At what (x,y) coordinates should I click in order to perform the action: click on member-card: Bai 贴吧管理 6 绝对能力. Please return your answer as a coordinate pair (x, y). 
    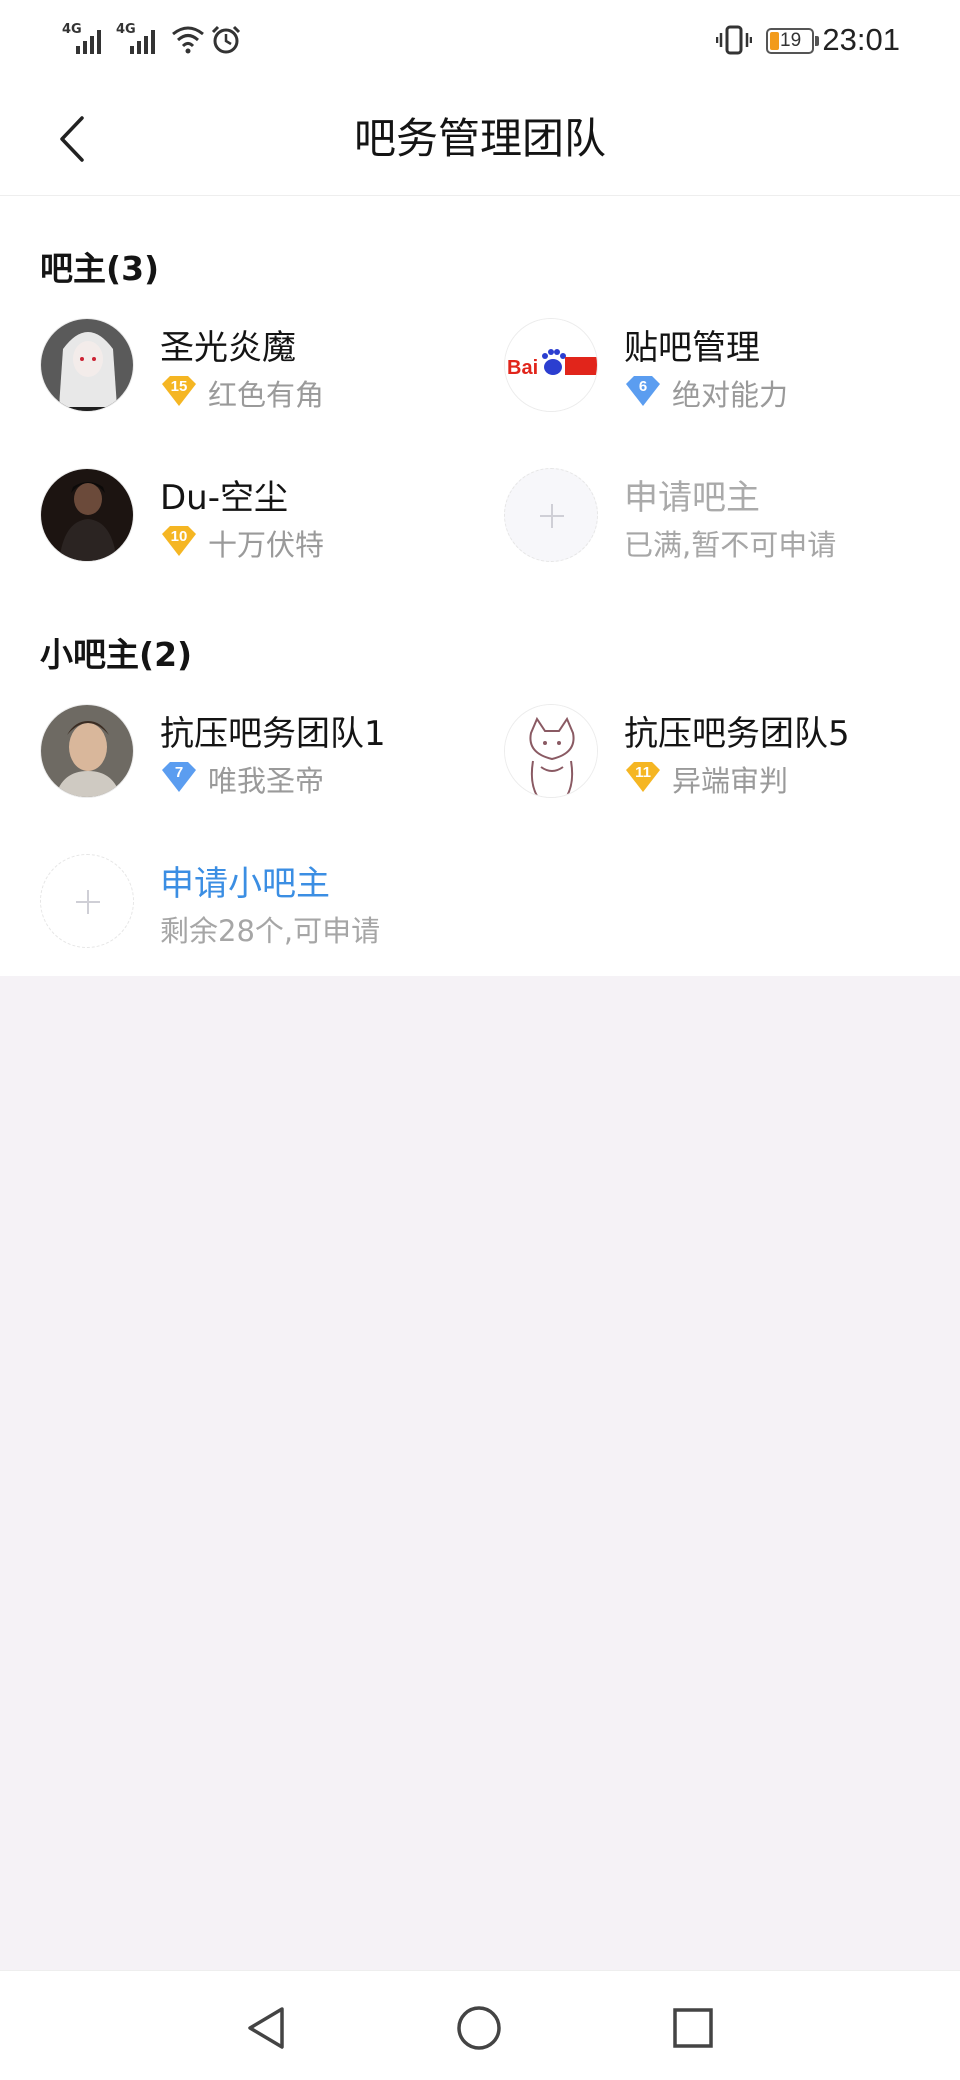
    Looking at the image, I should click on (724, 368).